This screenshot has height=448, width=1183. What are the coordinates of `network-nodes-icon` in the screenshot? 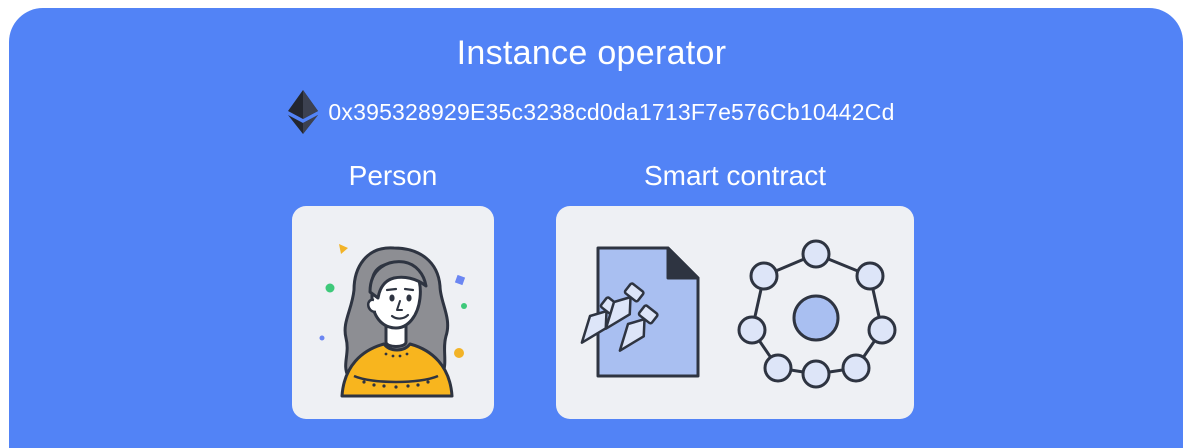 It's located at (817, 314).